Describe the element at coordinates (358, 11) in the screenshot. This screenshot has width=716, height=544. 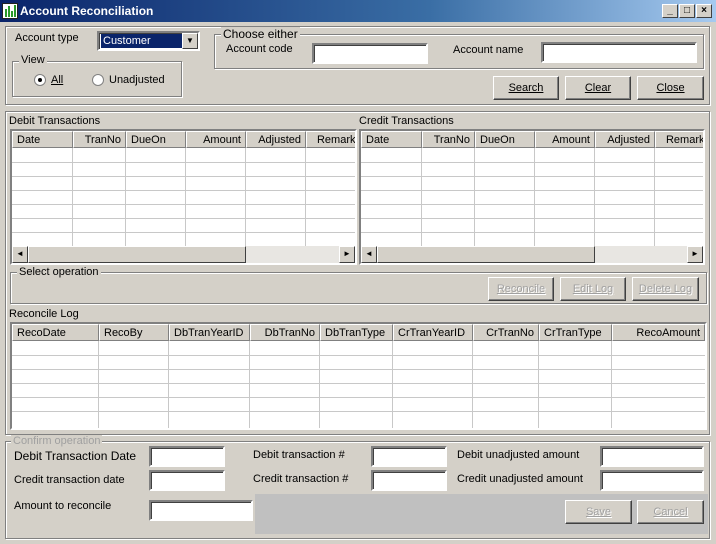
I see `title-bar: Account Reconciliation _ □ ×` at that location.